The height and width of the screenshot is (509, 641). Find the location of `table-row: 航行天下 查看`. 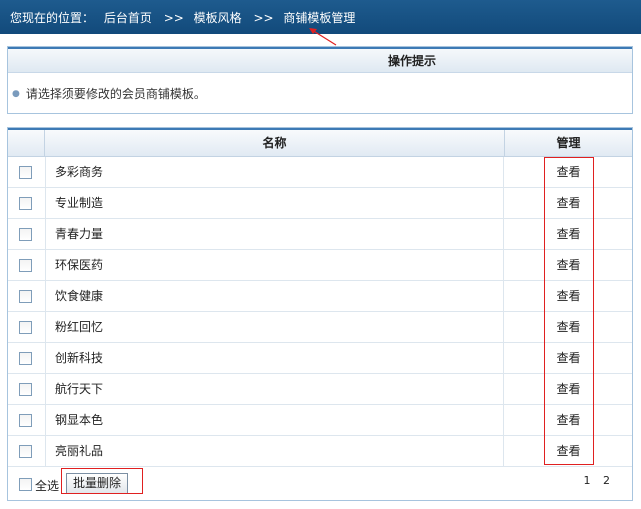

table-row: 航行天下 查看 is located at coordinates (320, 389).